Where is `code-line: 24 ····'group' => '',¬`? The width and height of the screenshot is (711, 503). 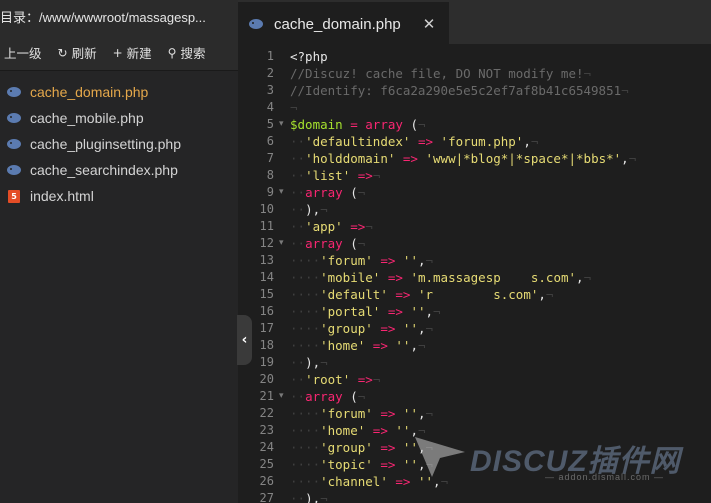 code-line: 24 ····'group' => '',¬ is located at coordinates (474, 447).